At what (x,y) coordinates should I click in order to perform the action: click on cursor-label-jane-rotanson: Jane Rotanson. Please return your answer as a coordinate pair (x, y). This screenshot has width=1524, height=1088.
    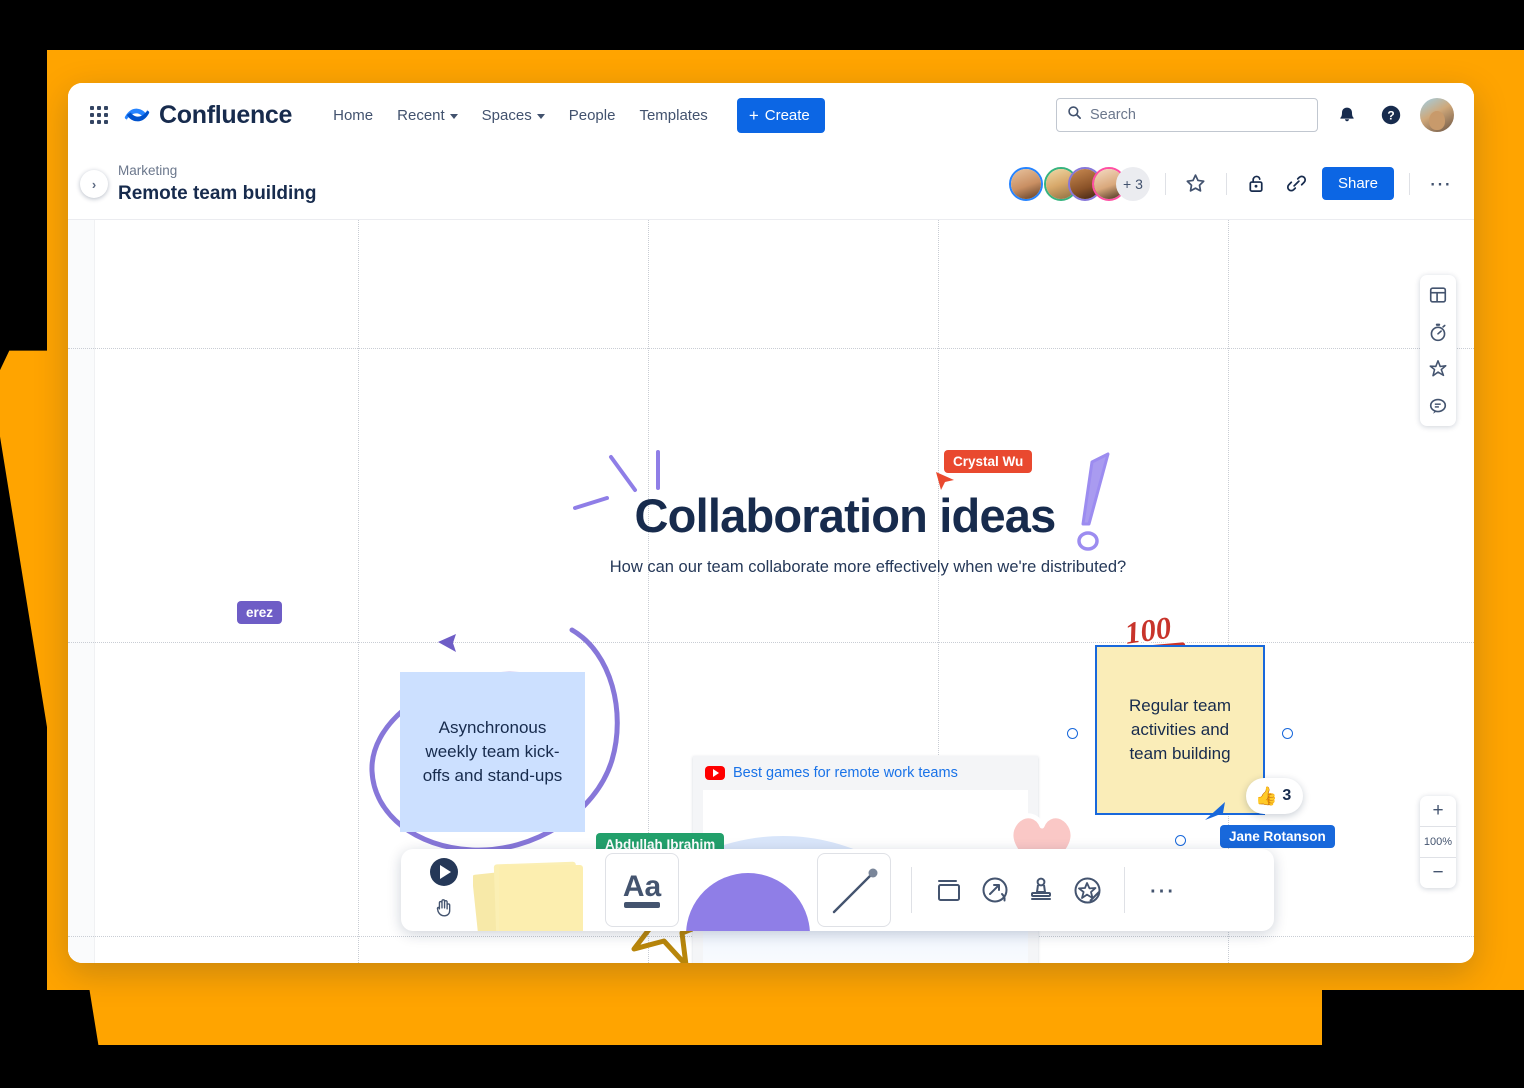
    Looking at the image, I should click on (1277, 836).